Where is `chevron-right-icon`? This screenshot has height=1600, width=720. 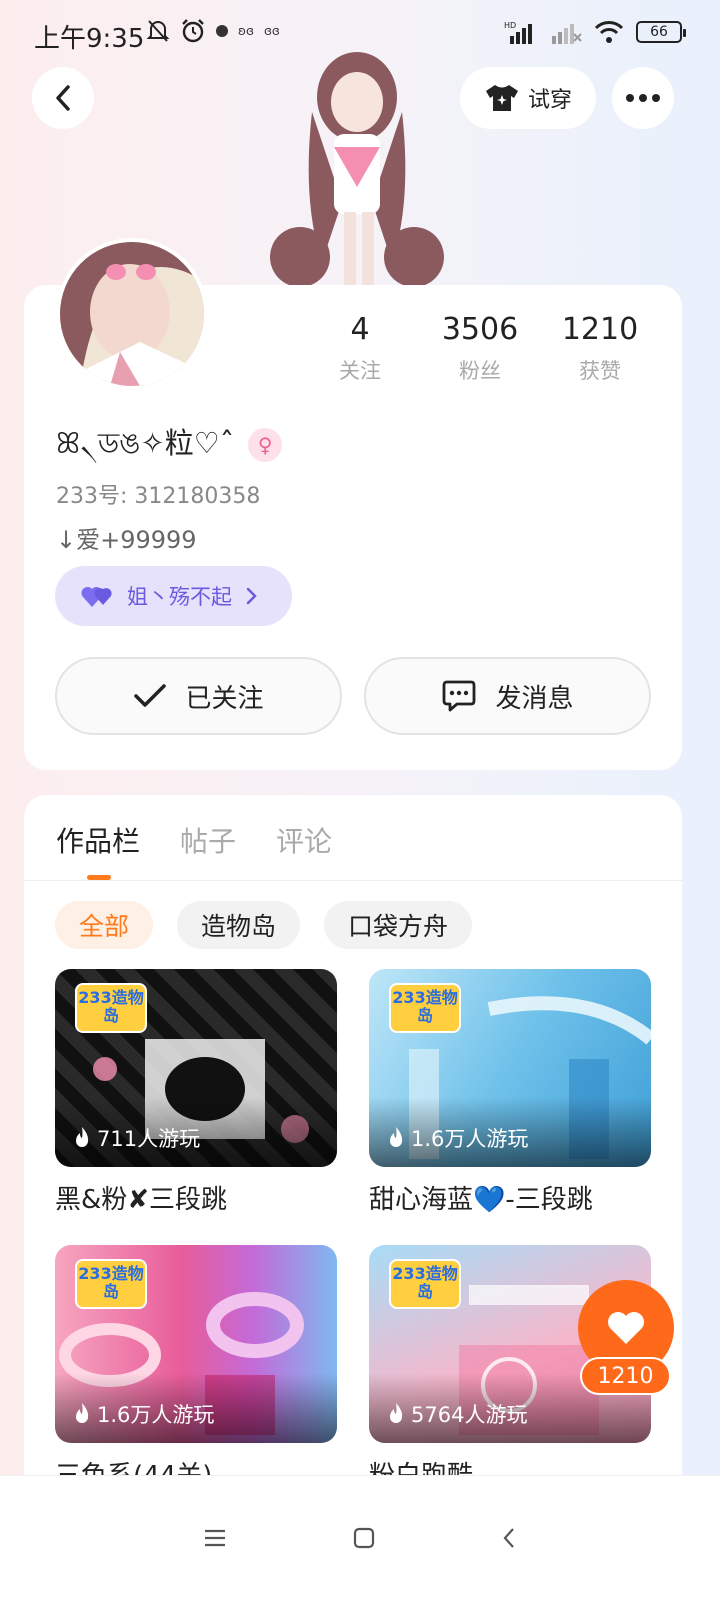
chevron-right-icon is located at coordinates (251, 596).